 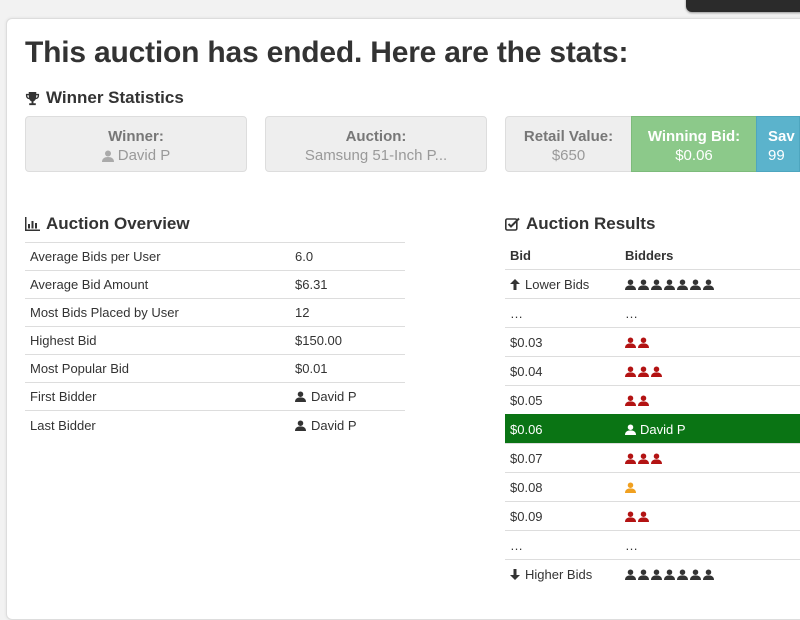 What do you see at coordinates (568, 136) in the screenshot?
I see `retail-value-label: Retail Value:` at bounding box center [568, 136].